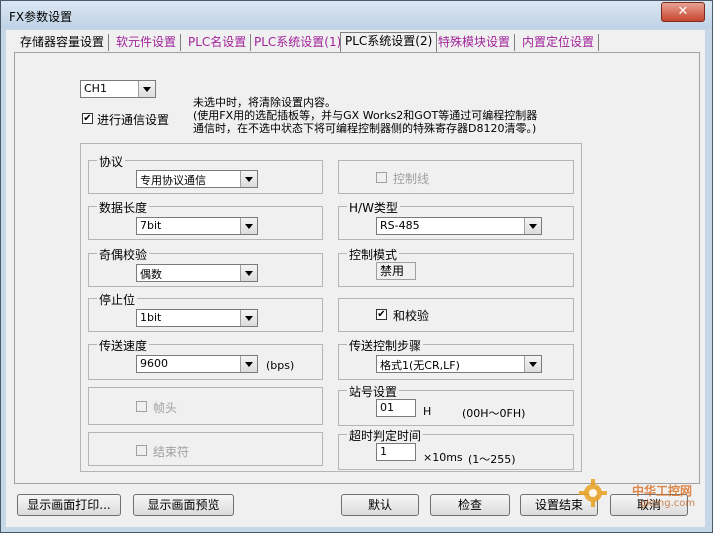  What do you see at coordinates (298, 42) in the screenshot?
I see `tab-plc-system-1: PLC系统设置(1)` at bounding box center [298, 42].